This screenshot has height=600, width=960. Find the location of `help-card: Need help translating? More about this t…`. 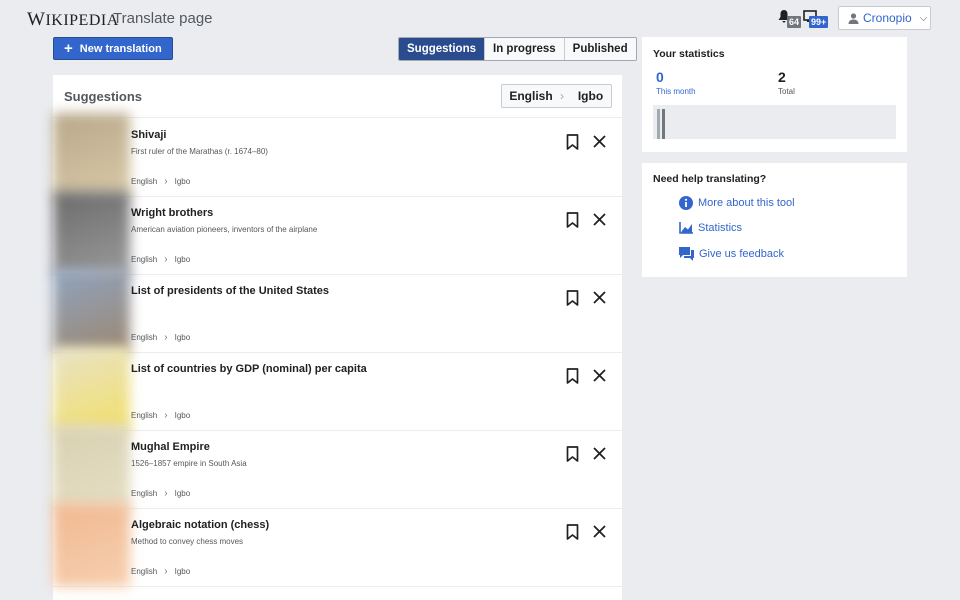

help-card: Need help translating? More about this t… is located at coordinates (774, 220).